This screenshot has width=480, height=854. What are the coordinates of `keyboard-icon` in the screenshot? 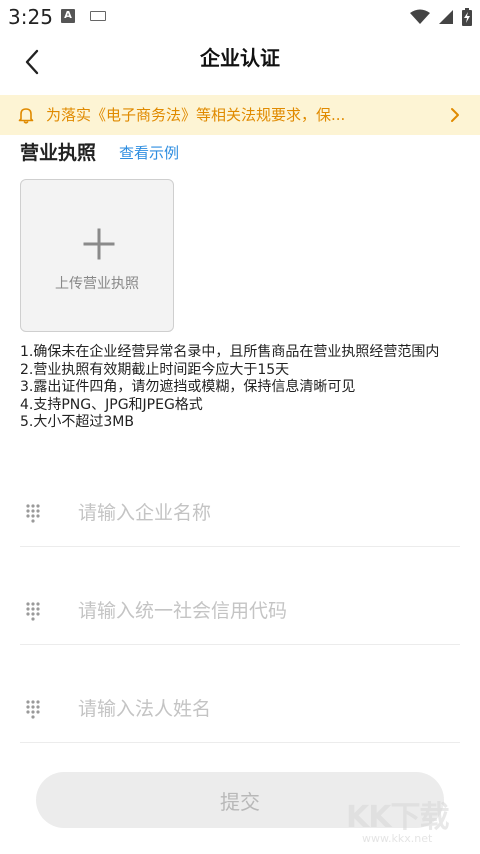 It's located at (98, 16).